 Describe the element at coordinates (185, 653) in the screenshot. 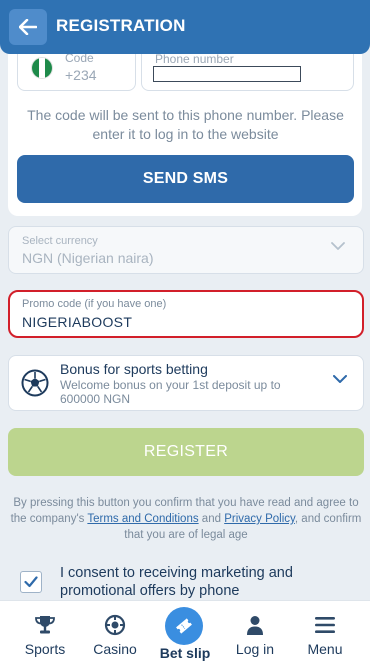

I see `nav-label: Bet slip` at that location.